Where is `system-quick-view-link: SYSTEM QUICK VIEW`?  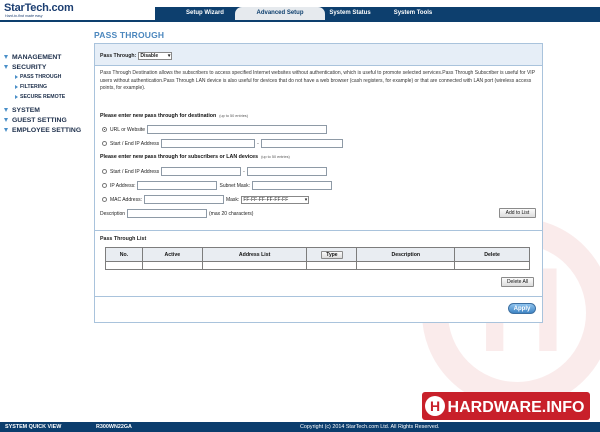 system-quick-view-link: SYSTEM QUICK VIEW is located at coordinates (33, 427).